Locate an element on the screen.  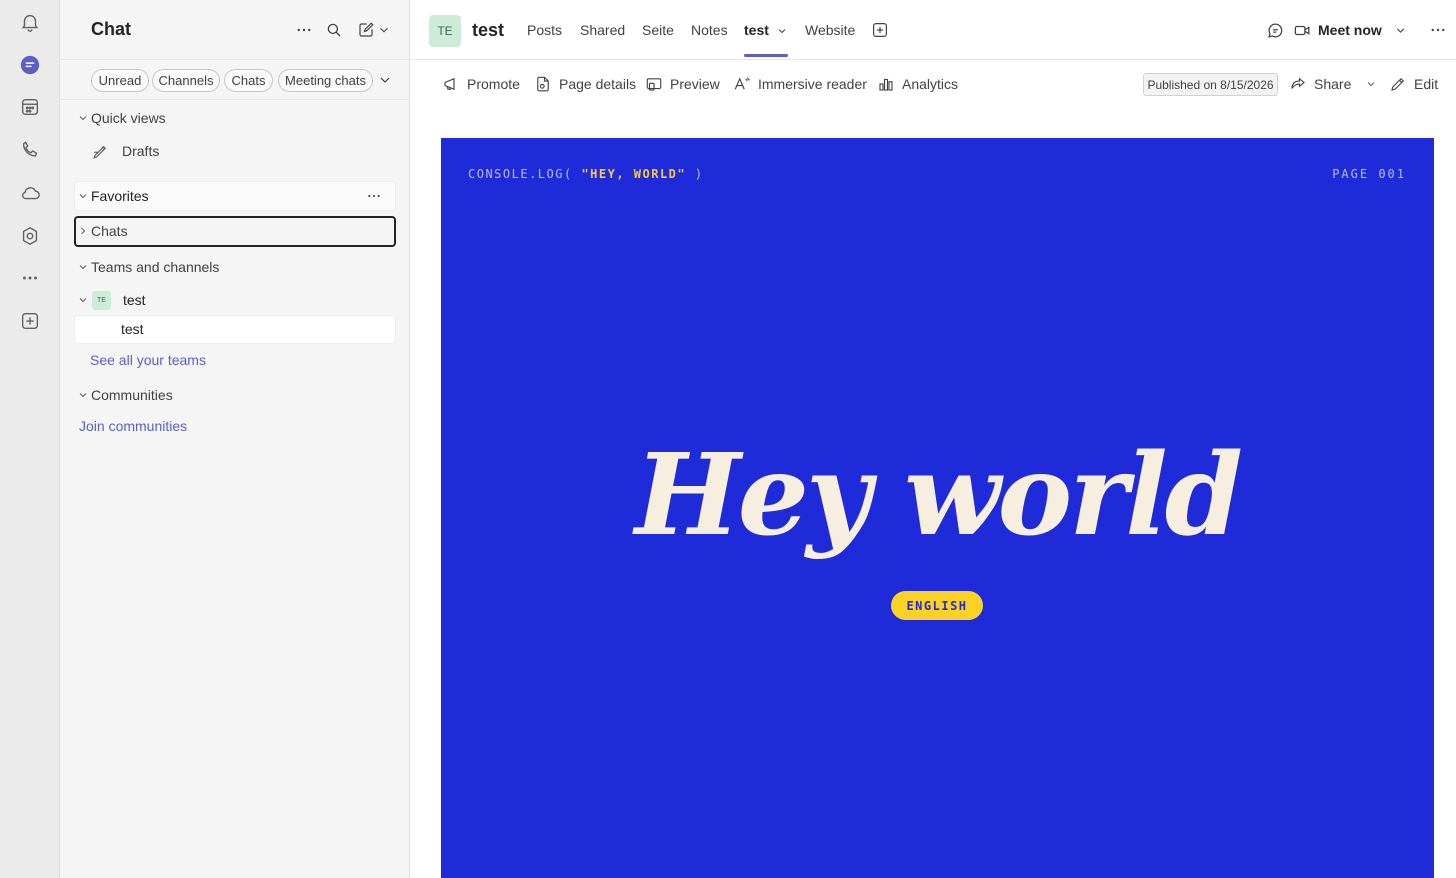
share-icon is located at coordinates (1298, 83).